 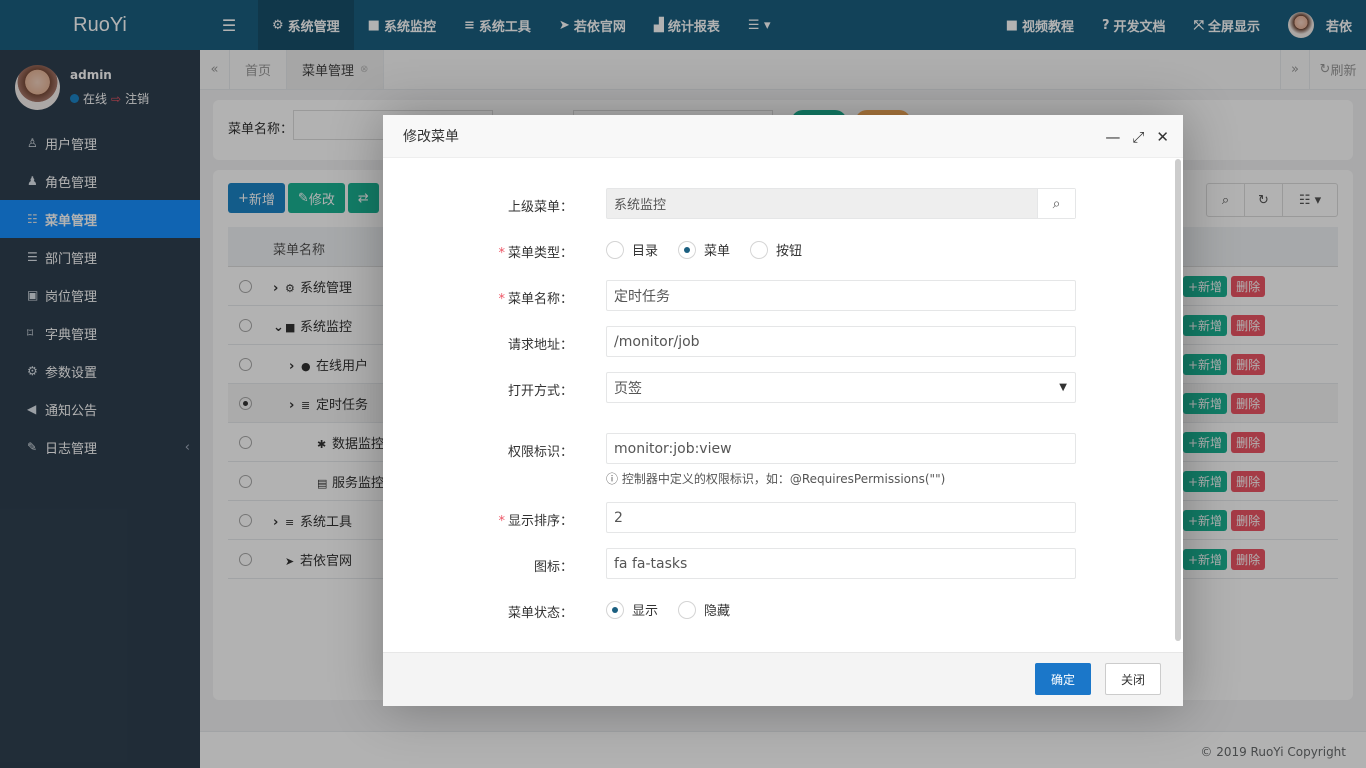 I want to click on label-text: 权限标识：, so click(x=540, y=452).